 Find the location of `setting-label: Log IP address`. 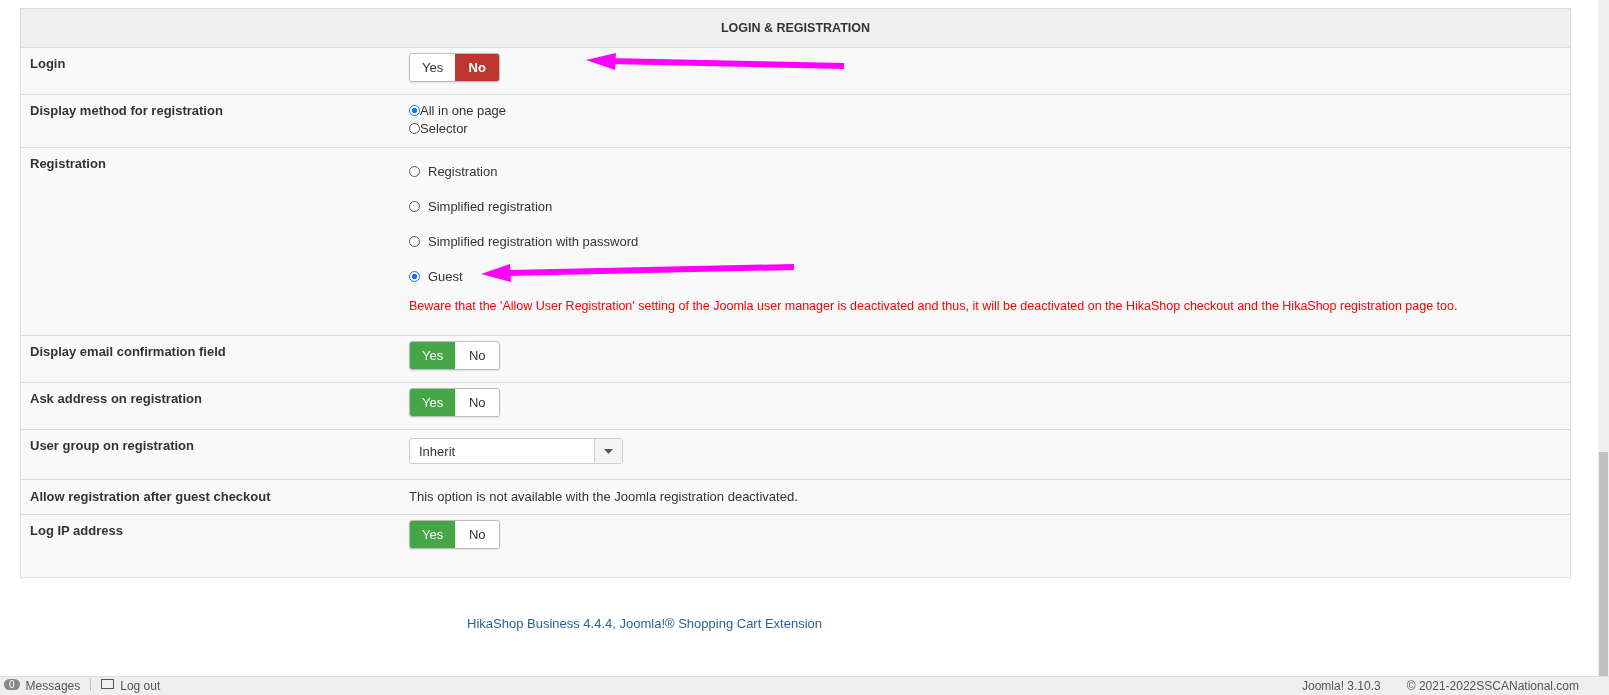

setting-label: Log IP address is located at coordinates (76, 531).